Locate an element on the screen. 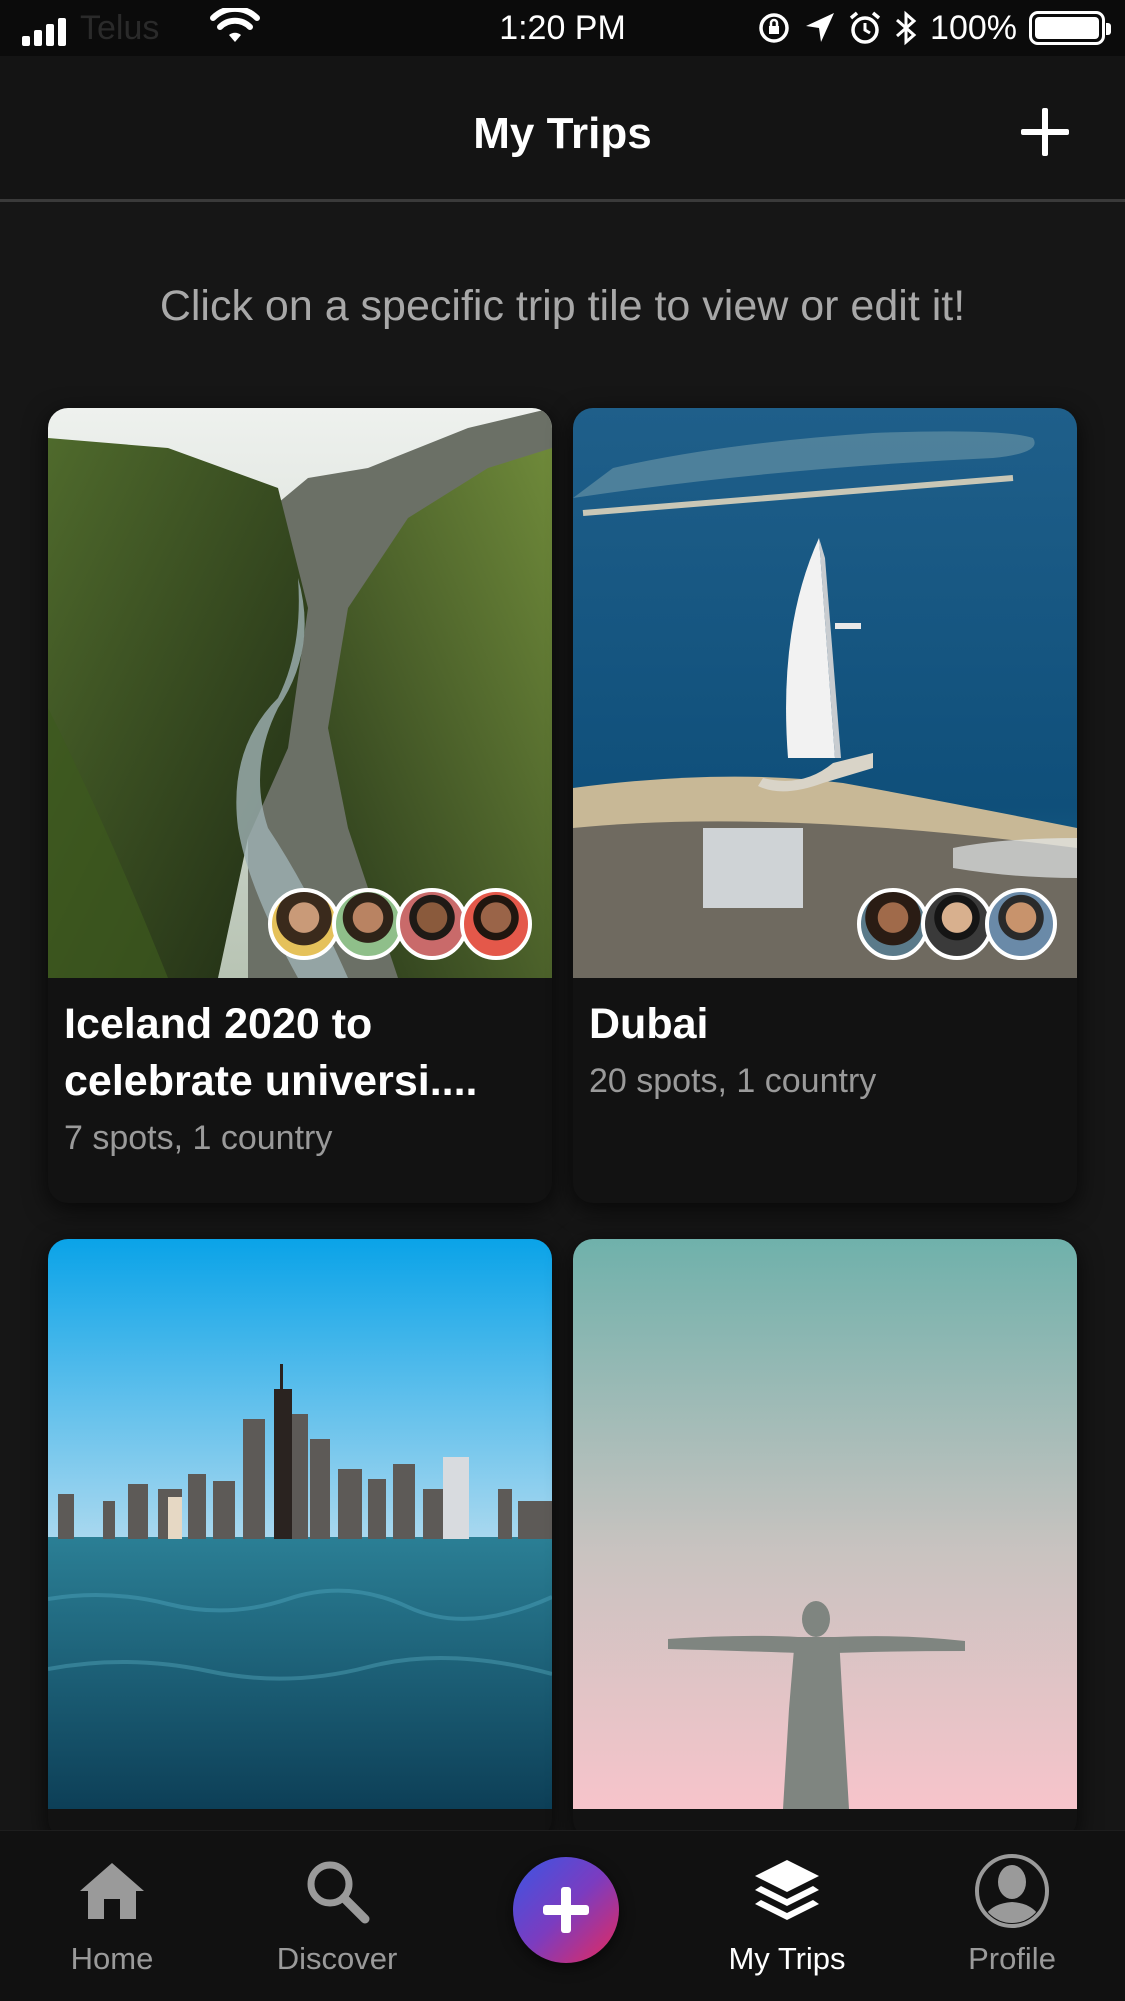  status-bar: Telus 1:20 PM 100% is located at coordinates (562, 28).